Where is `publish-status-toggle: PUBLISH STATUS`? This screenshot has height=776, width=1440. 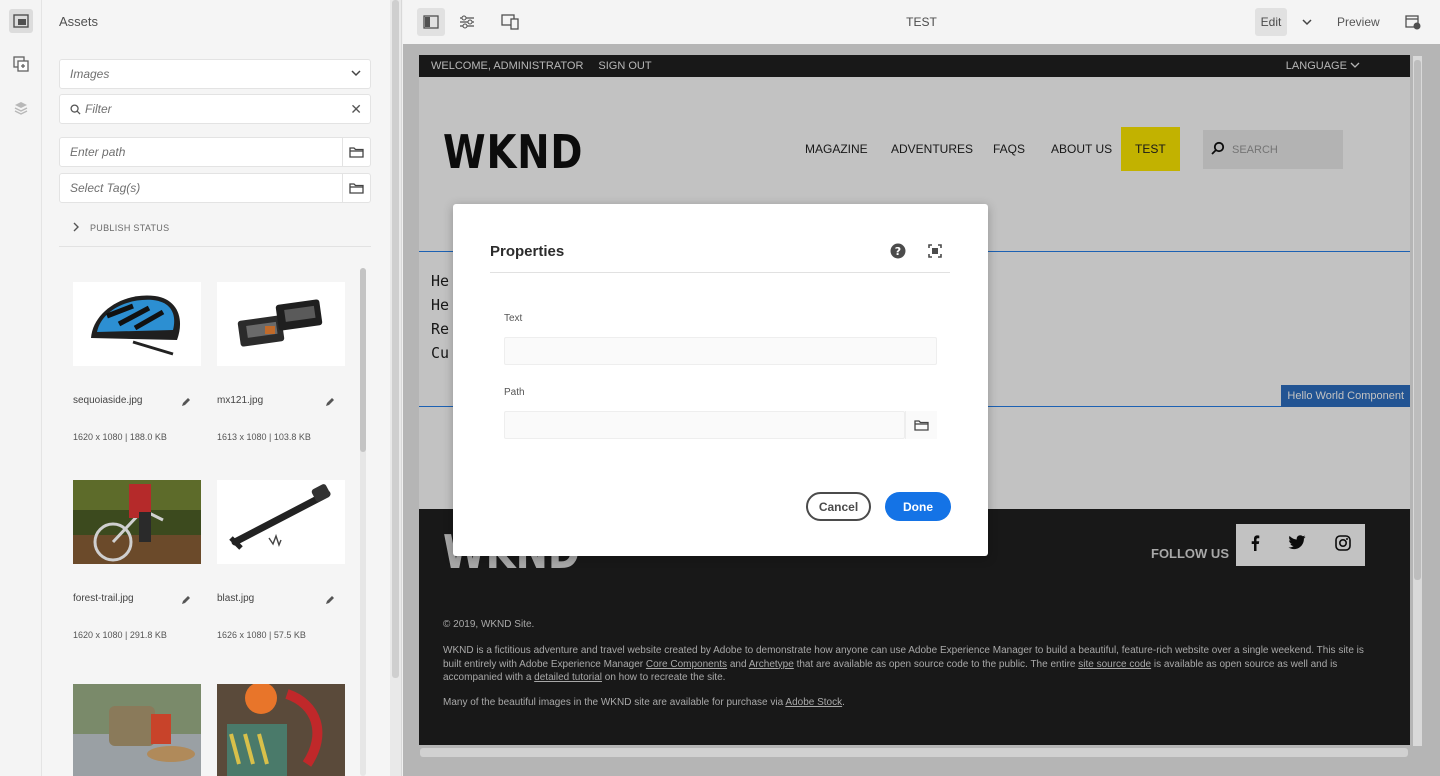
publish-status-toggle: PUBLISH STATUS is located at coordinates (120, 228).